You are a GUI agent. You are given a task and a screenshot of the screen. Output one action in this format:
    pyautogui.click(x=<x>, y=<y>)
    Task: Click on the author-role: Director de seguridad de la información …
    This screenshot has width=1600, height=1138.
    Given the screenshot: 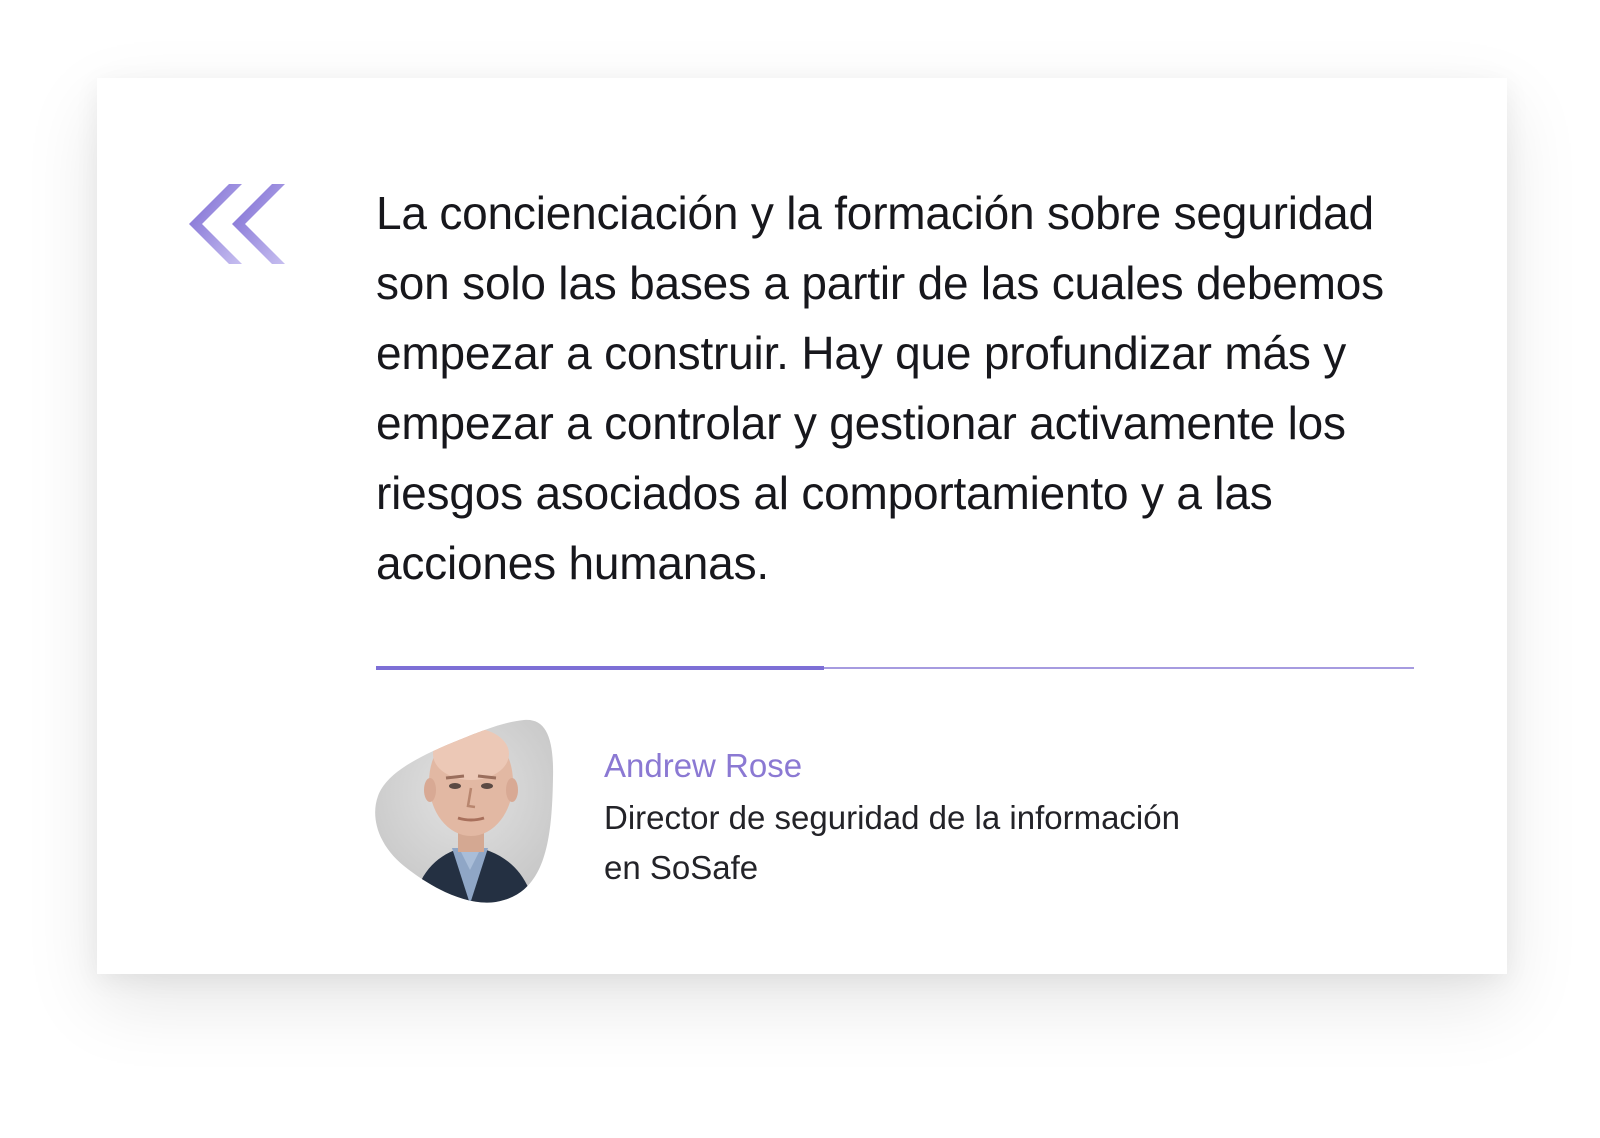 What is the action you would take?
    pyautogui.click(x=954, y=843)
    